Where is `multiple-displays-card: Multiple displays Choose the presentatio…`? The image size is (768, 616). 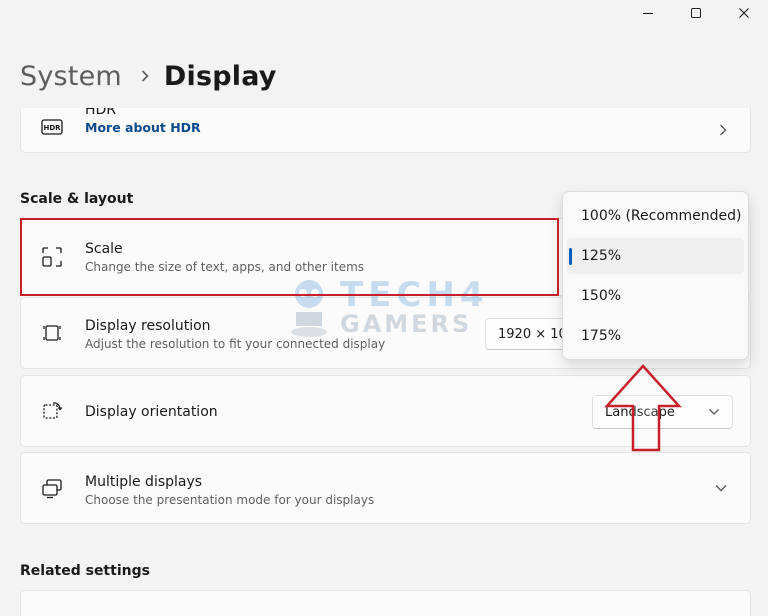
multiple-displays-card: Multiple displays Choose the presentatio… is located at coordinates (385, 488).